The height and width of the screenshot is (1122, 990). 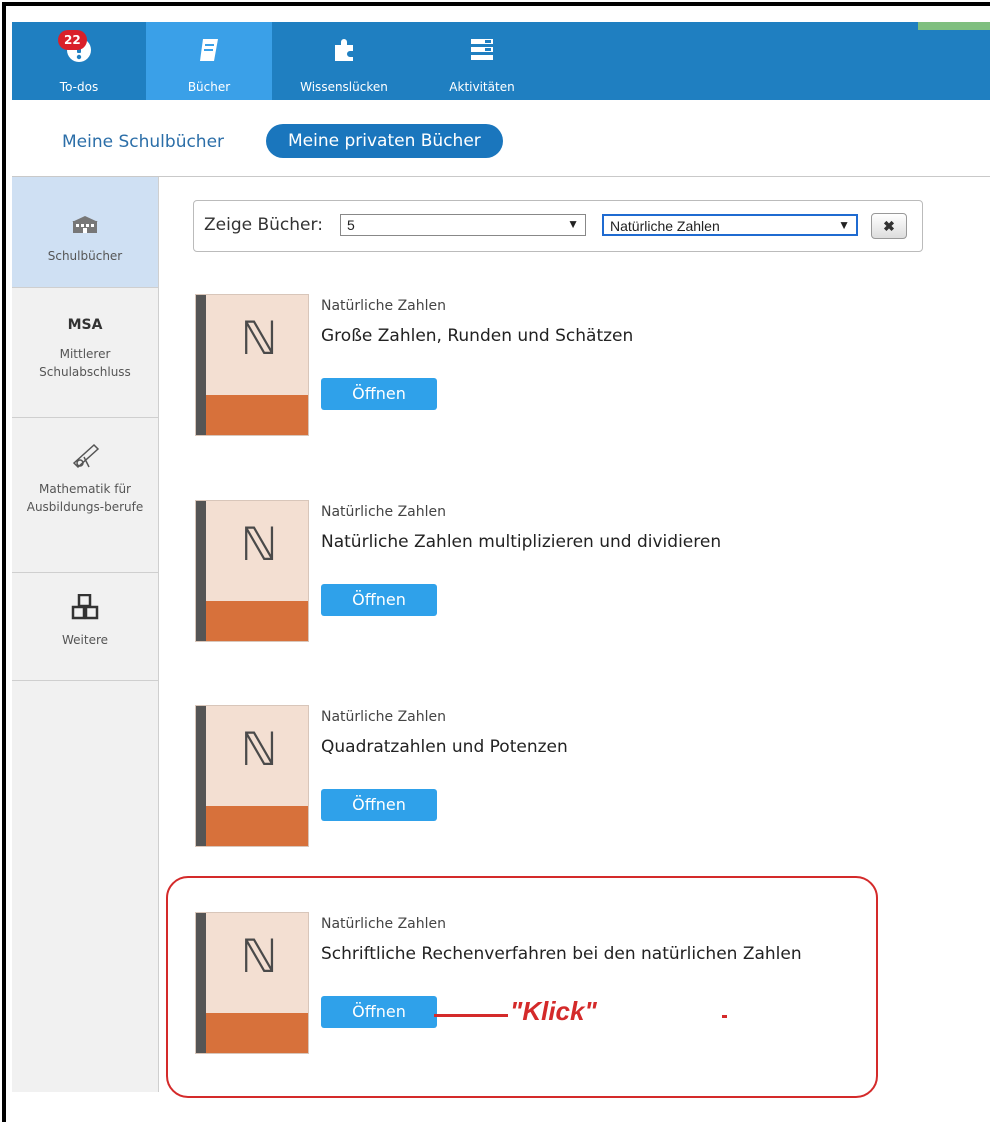 I want to click on my-private-books-tab: Meine privaten Bücher, so click(x=384, y=141).